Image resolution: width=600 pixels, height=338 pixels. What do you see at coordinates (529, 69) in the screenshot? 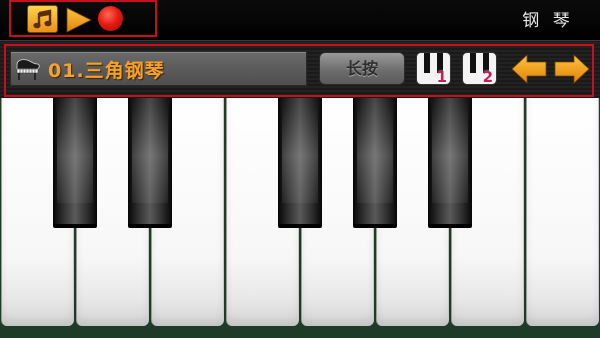
I see `arrow-left-icon` at bounding box center [529, 69].